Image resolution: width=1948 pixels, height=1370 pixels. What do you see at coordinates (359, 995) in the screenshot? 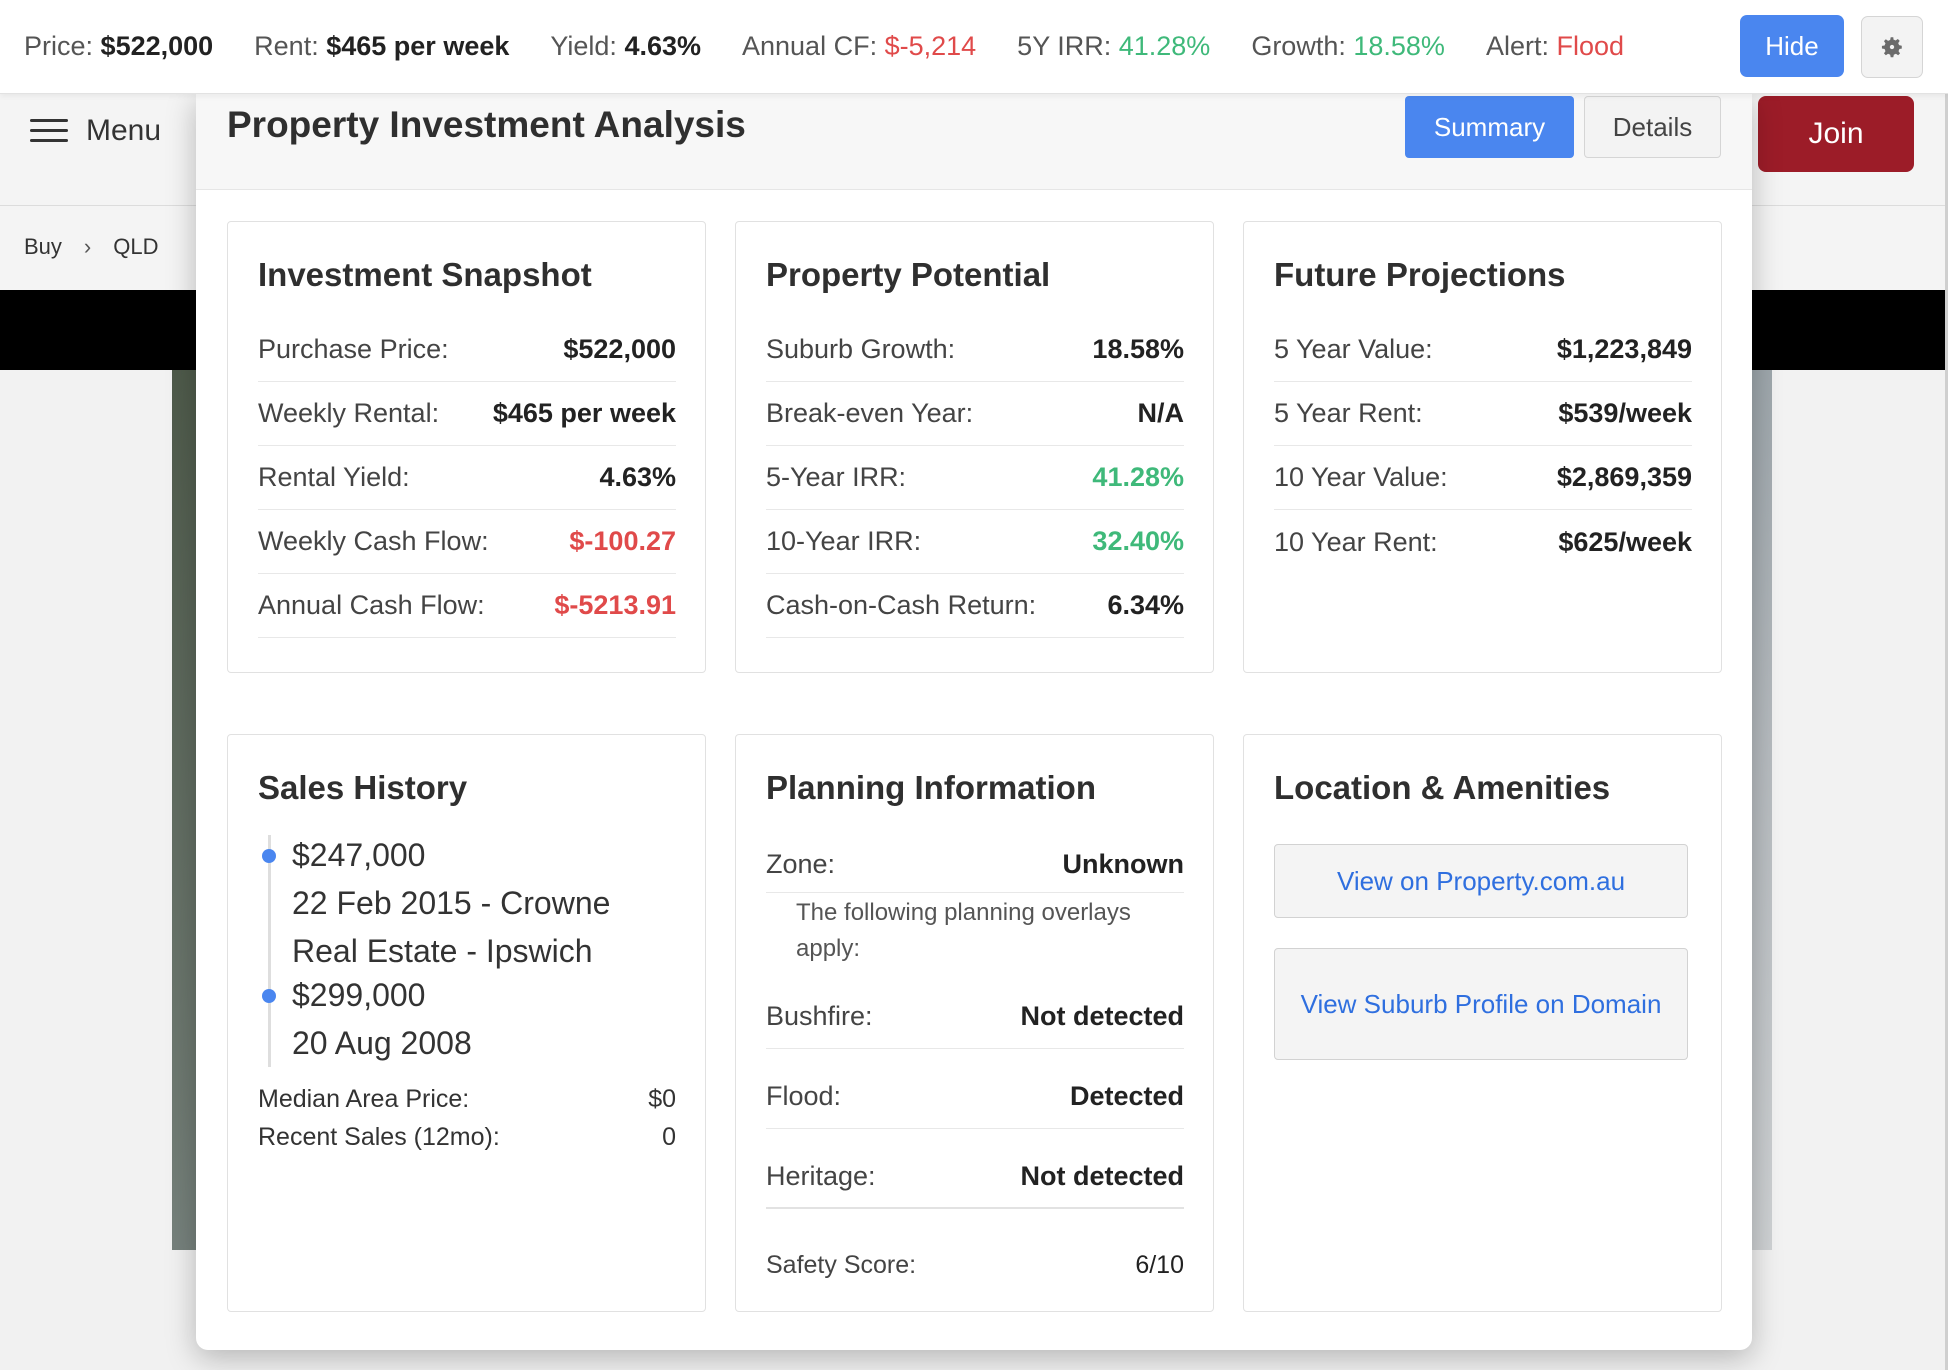
I see `sale-price: $299,000` at bounding box center [359, 995].